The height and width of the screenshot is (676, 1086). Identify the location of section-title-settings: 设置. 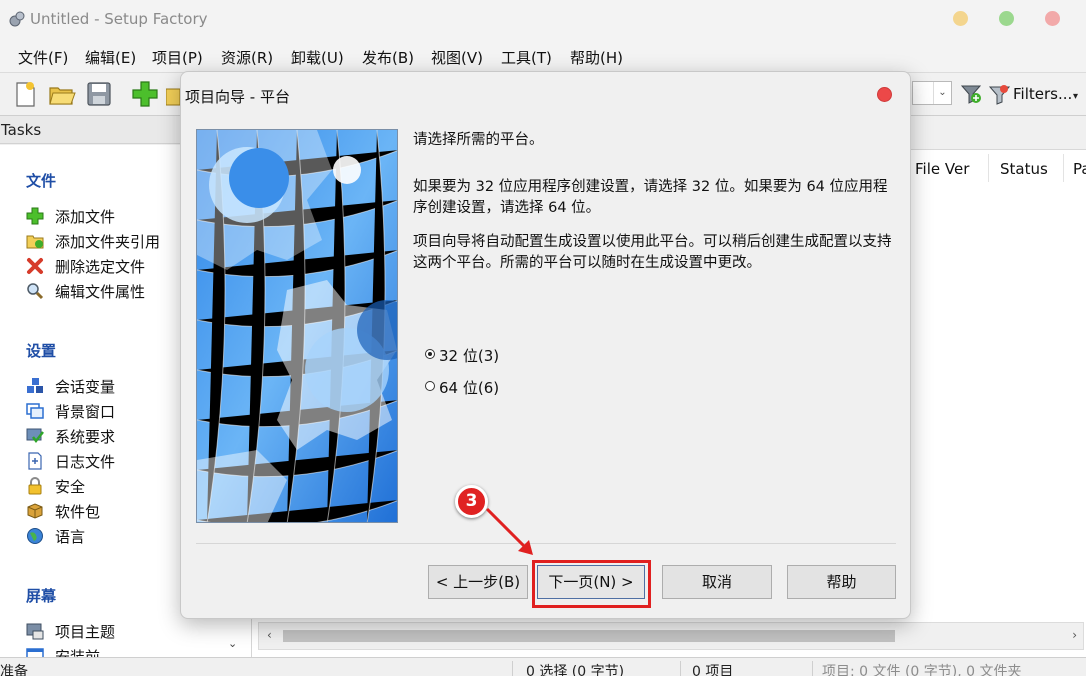
(41, 351).